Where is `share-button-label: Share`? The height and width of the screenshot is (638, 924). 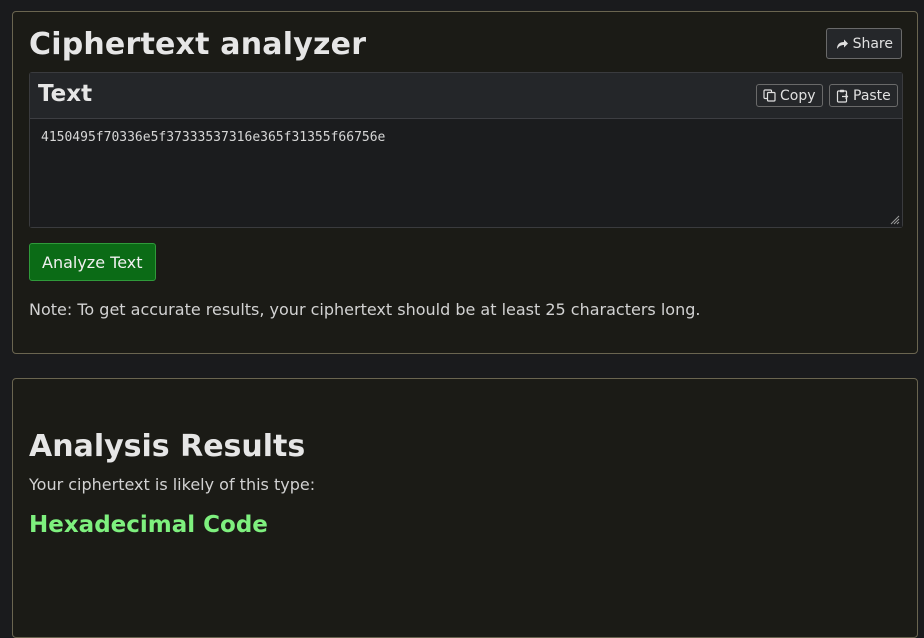 share-button-label: Share is located at coordinates (872, 43).